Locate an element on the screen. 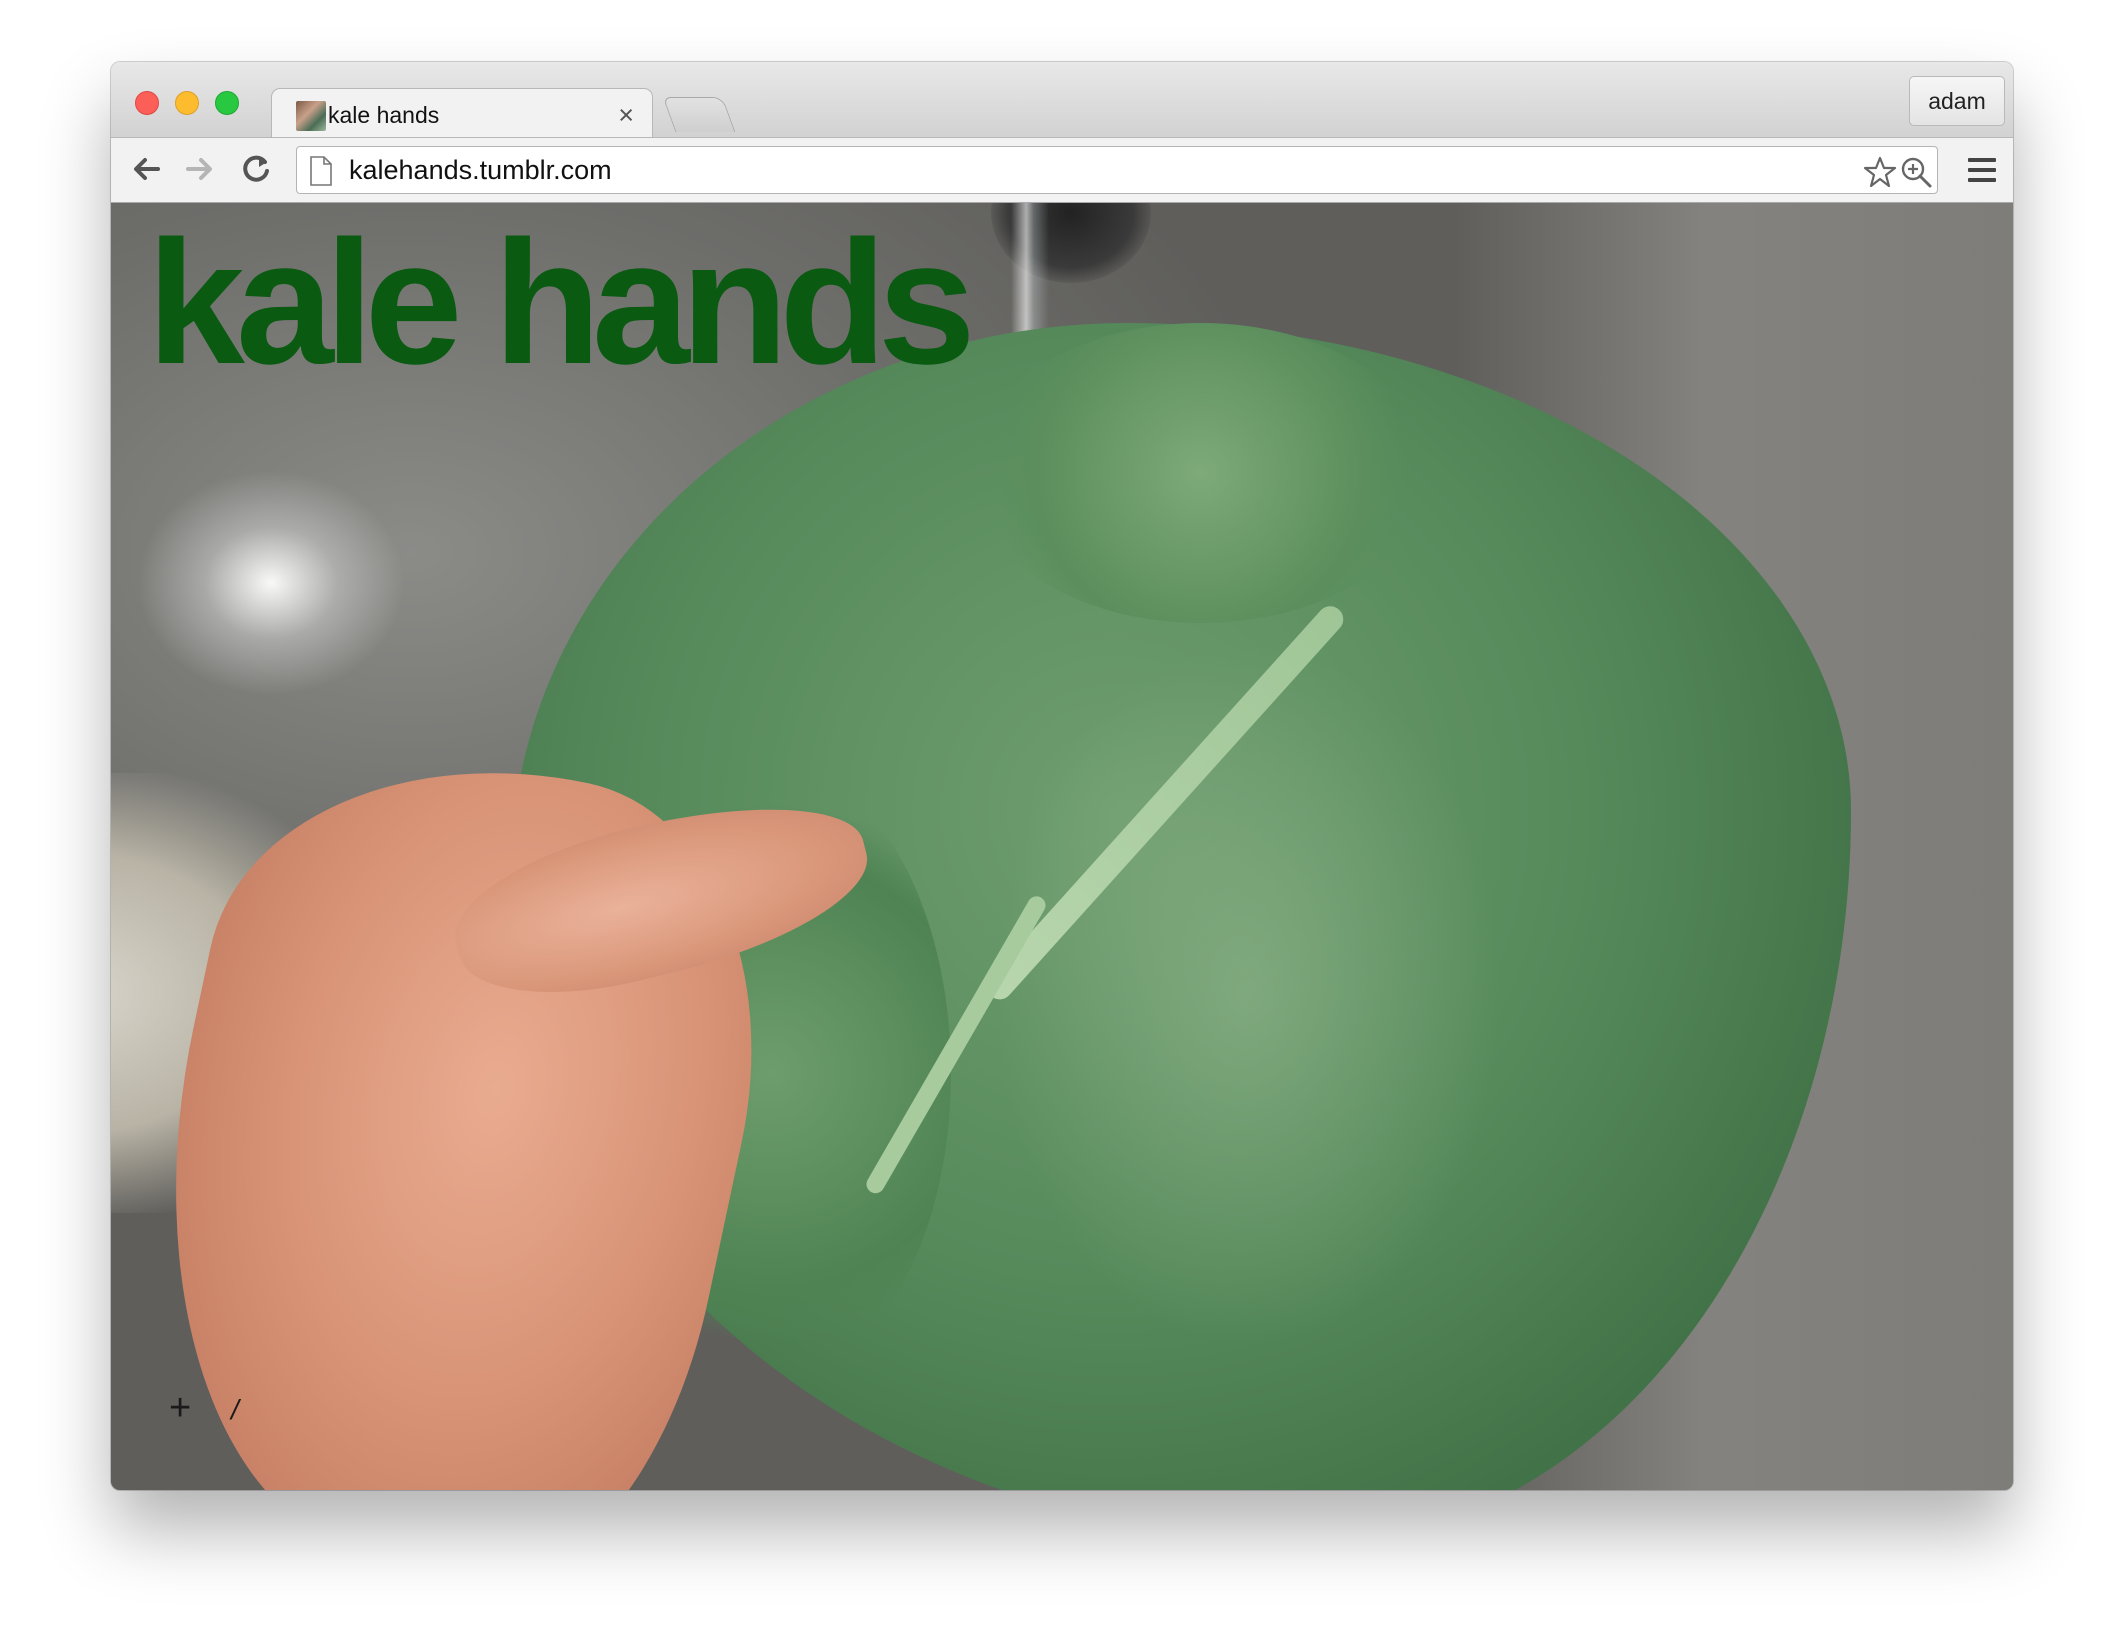  kale-ruffle is located at coordinates (1201, 473).